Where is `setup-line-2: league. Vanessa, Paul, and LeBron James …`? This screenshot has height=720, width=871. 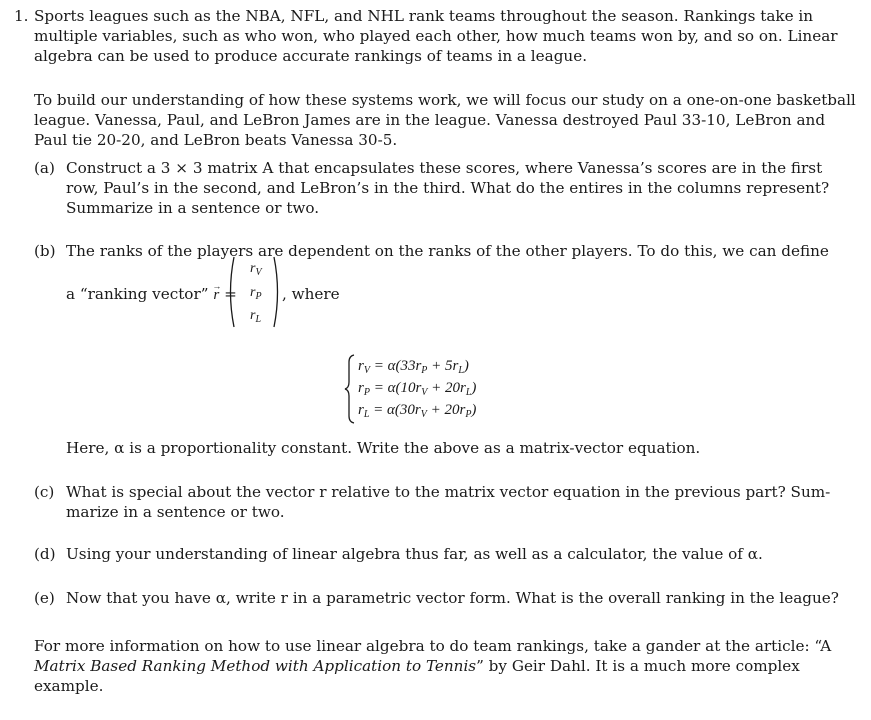 setup-line-2: league. Vanessa, Paul, and LeBron James … is located at coordinates (430, 120).